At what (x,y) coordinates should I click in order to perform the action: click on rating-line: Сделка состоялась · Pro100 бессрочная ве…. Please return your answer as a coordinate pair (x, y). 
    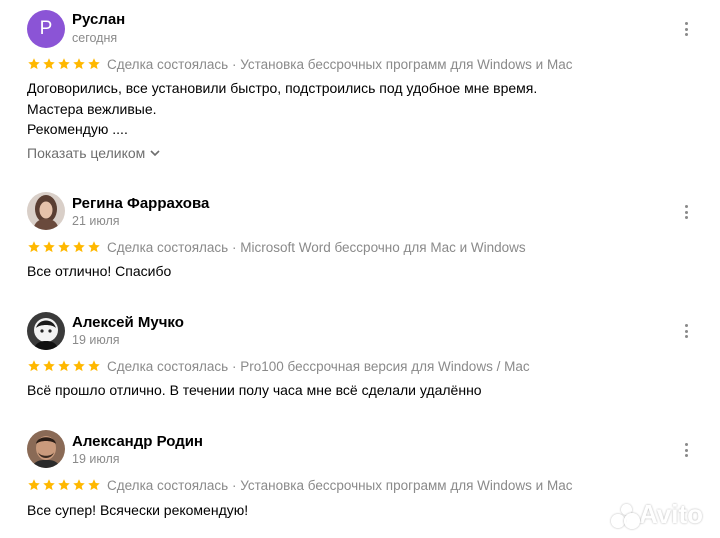
    Looking at the image, I should click on (278, 366).